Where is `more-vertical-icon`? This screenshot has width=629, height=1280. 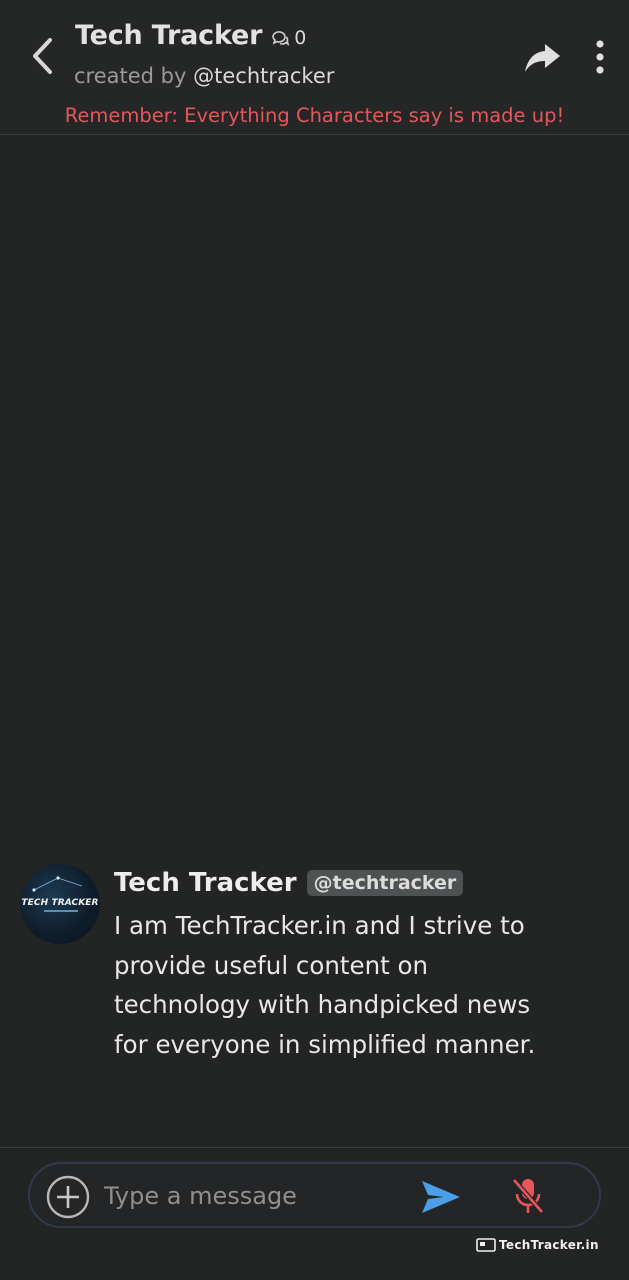
more-vertical-icon is located at coordinates (600, 57).